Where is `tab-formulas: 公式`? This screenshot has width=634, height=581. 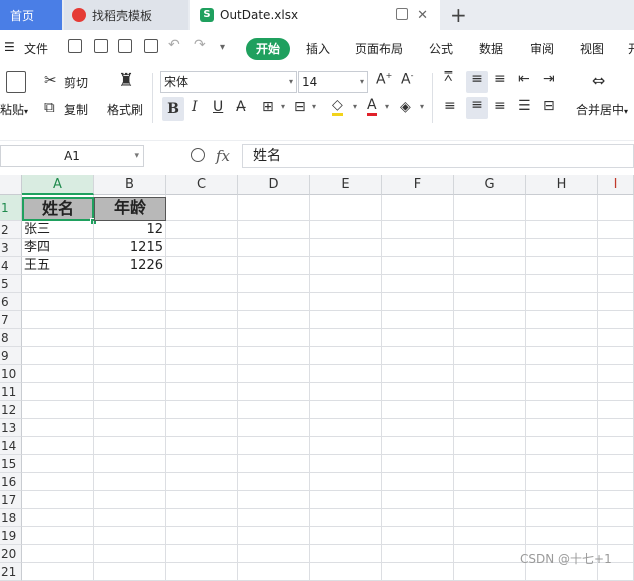
tab-formulas: 公式 is located at coordinates (441, 48).